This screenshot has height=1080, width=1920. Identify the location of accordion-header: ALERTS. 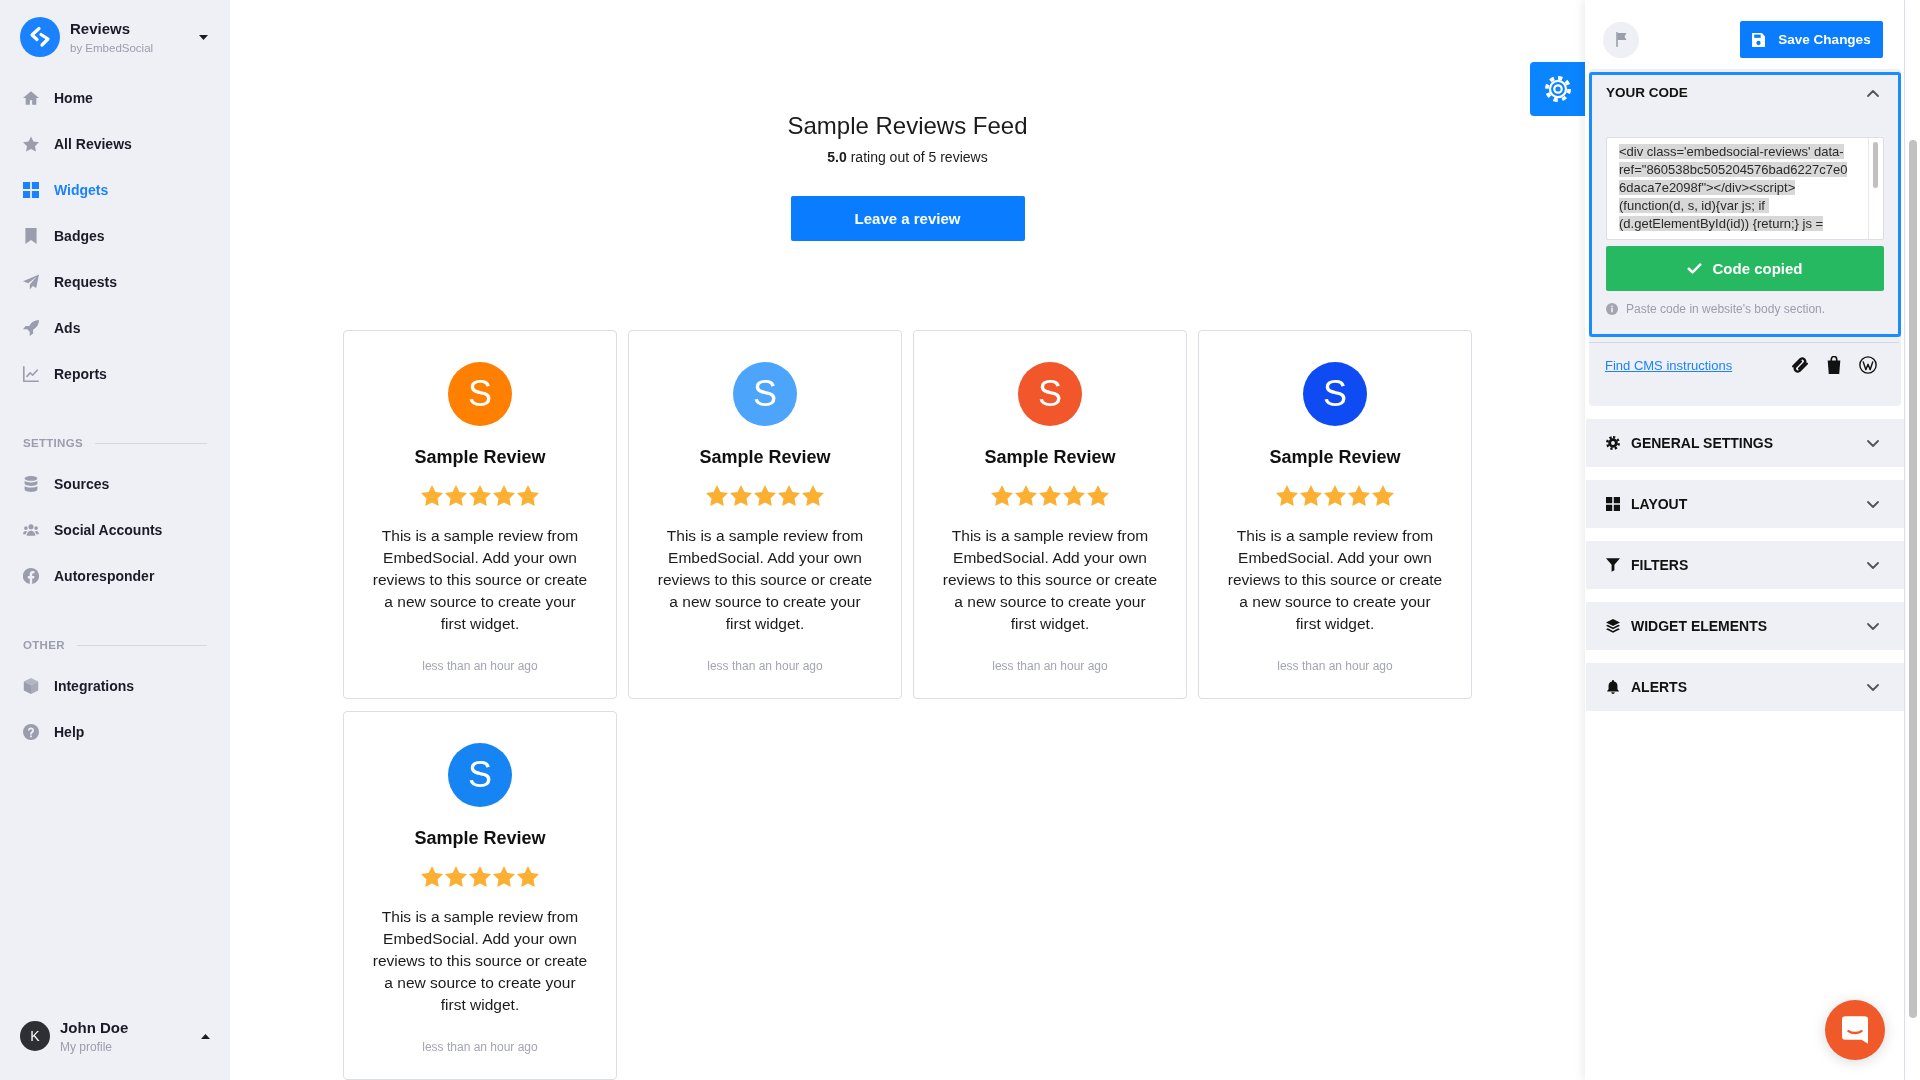
(1745, 687).